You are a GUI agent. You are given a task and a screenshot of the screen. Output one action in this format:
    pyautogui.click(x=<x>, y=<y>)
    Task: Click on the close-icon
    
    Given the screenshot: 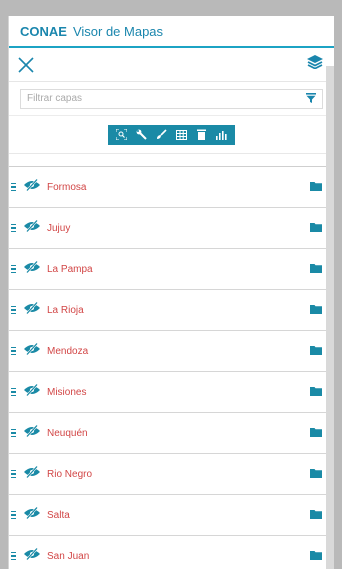 What is the action you would take?
    pyautogui.click(x=26, y=65)
    